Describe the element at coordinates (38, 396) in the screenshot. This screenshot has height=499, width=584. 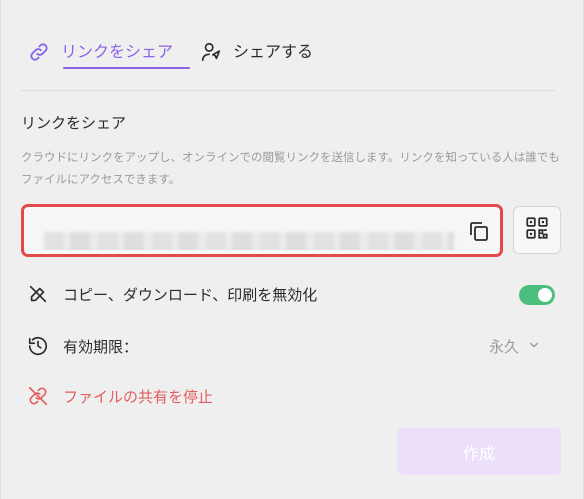
I see `unlink-icon` at that location.